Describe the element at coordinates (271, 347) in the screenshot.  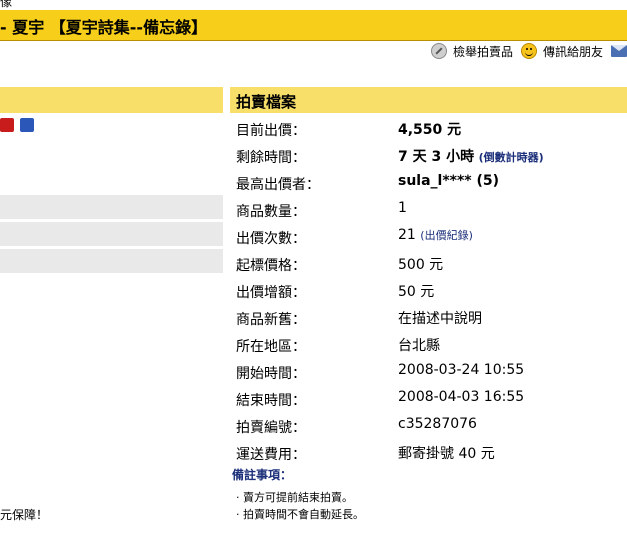
I see `label-location: 所在地區：` at that location.